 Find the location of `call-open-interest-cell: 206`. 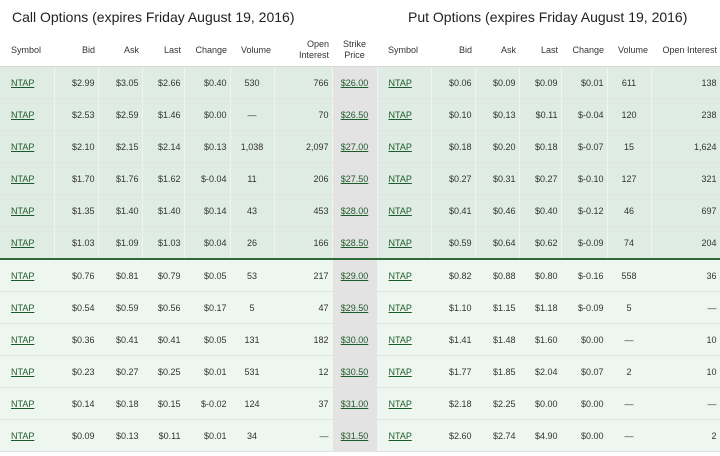

call-open-interest-cell: 206 is located at coordinates (303, 178).